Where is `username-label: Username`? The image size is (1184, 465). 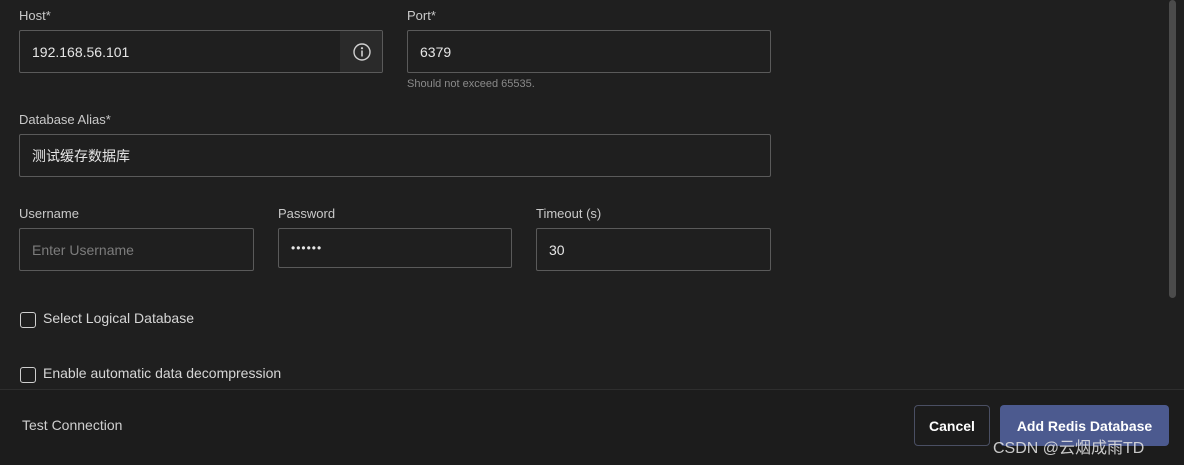
username-label: Username is located at coordinates (49, 213).